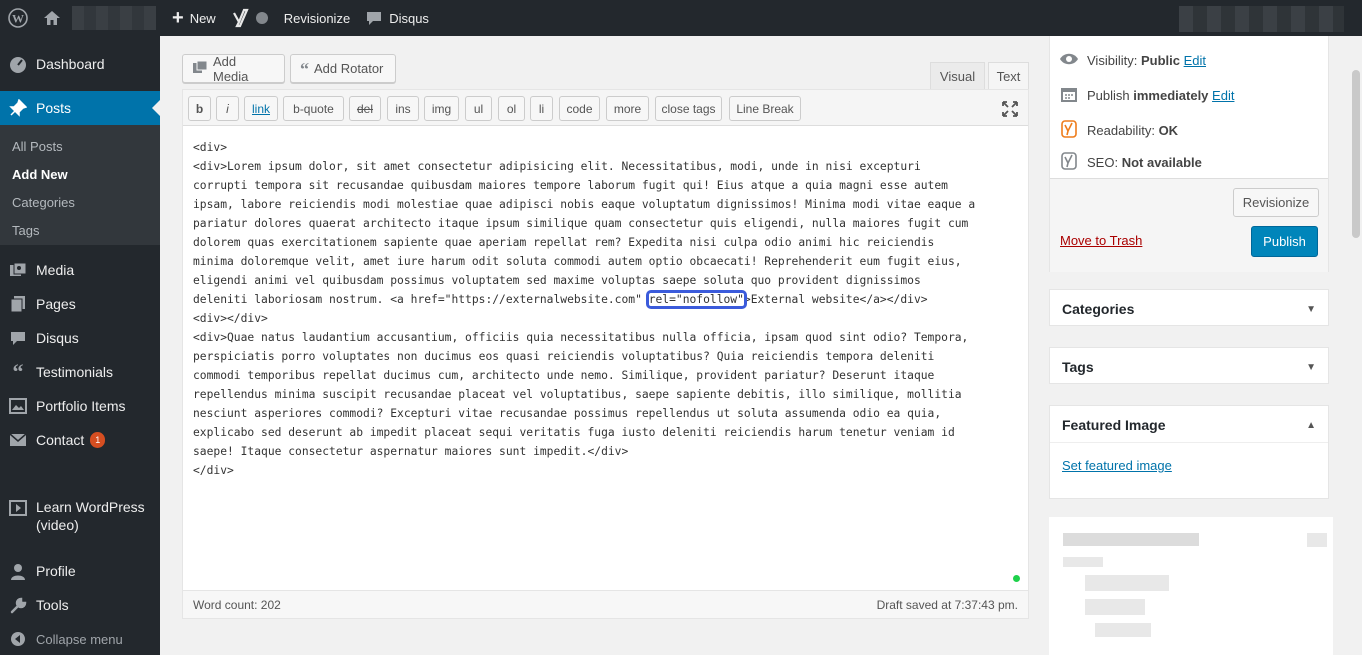 Image resolution: width=1362 pixels, height=655 pixels. Describe the element at coordinates (1311, 425) in the screenshot. I see `toggle-up-icon: ▲` at that location.